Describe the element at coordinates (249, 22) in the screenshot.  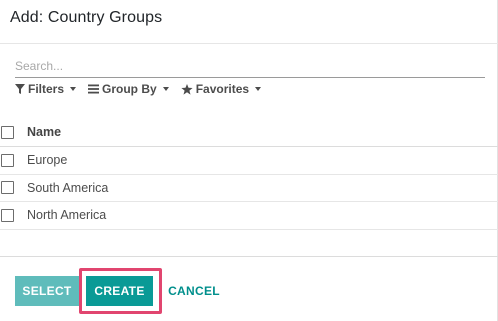
I see `dialog-header: Add: Country Groups` at that location.